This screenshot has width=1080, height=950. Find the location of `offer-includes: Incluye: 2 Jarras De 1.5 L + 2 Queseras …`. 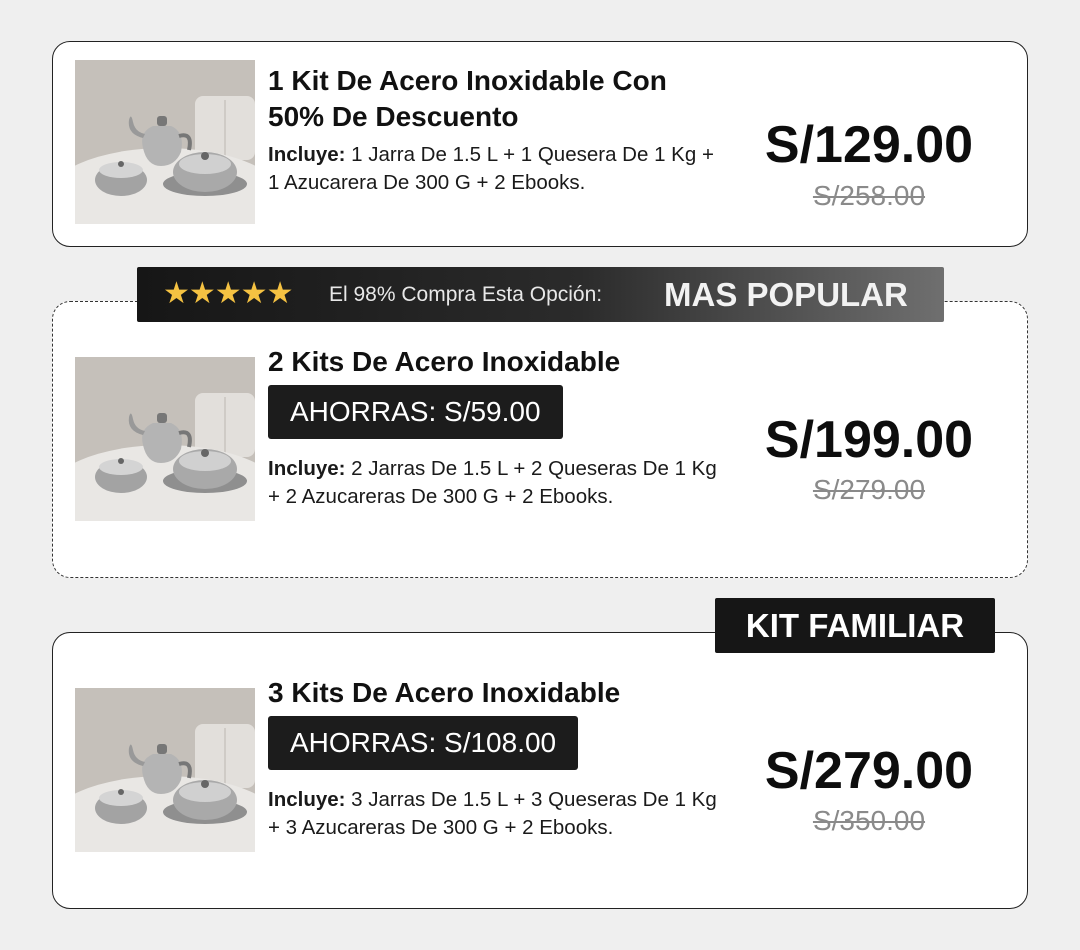

offer-includes: Incluye: 2 Jarras De 1.5 L + 2 Queseras … is located at coordinates (498, 483).